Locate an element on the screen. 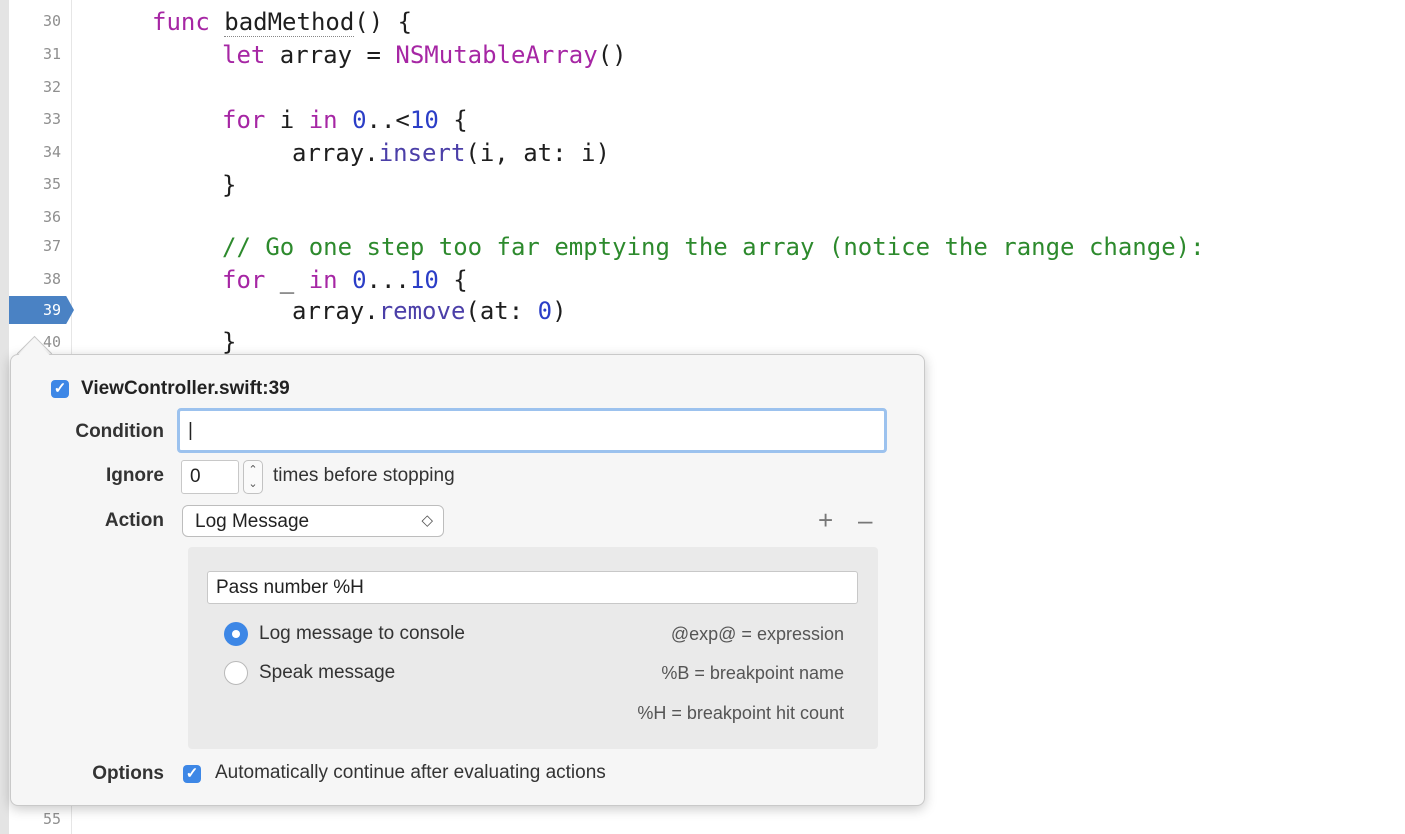 The image size is (1405, 834). hint-breakpoint-name: %B = breakpoint name is located at coordinates (752, 673).